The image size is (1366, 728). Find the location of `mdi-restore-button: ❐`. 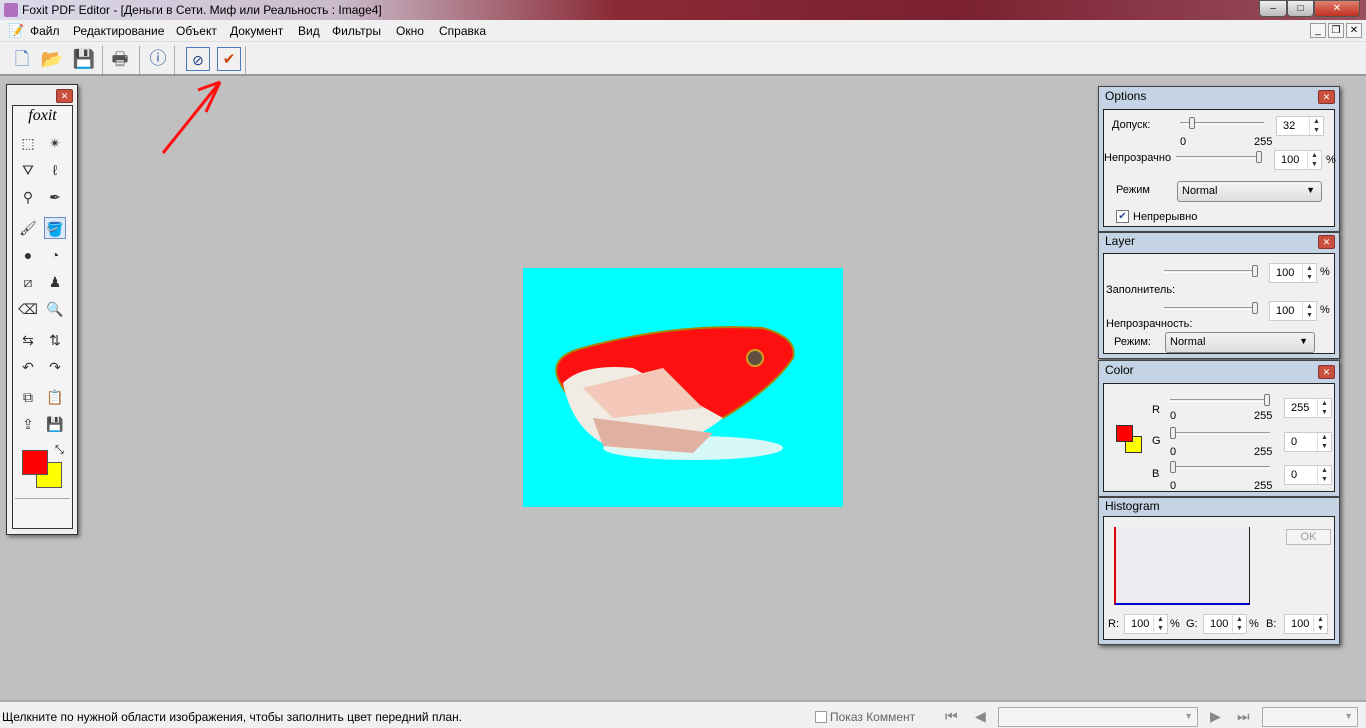

mdi-restore-button: ❐ is located at coordinates (1336, 30).